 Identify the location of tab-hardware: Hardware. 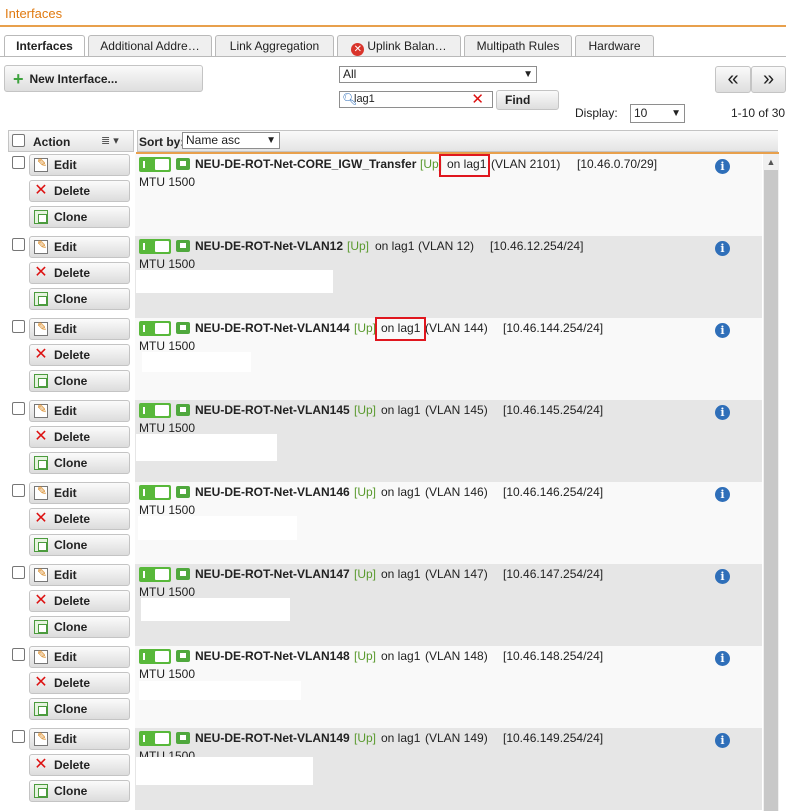
(614, 45).